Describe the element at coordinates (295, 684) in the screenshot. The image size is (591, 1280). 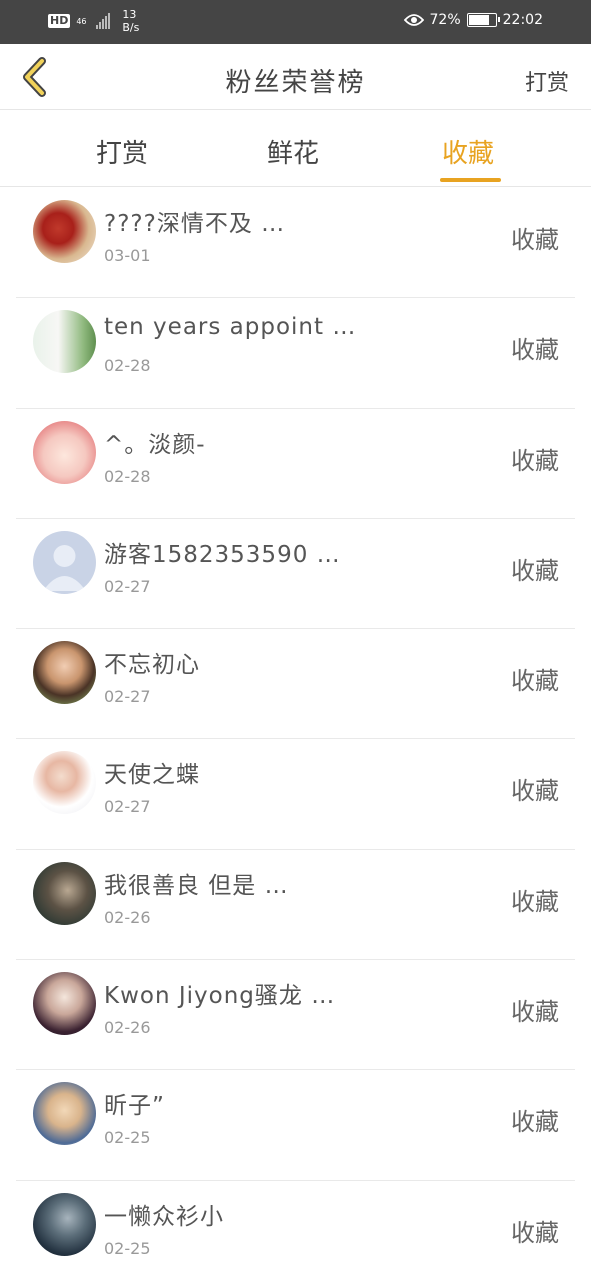
I see `list-item: 不忘初心 02-27 收藏` at that location.